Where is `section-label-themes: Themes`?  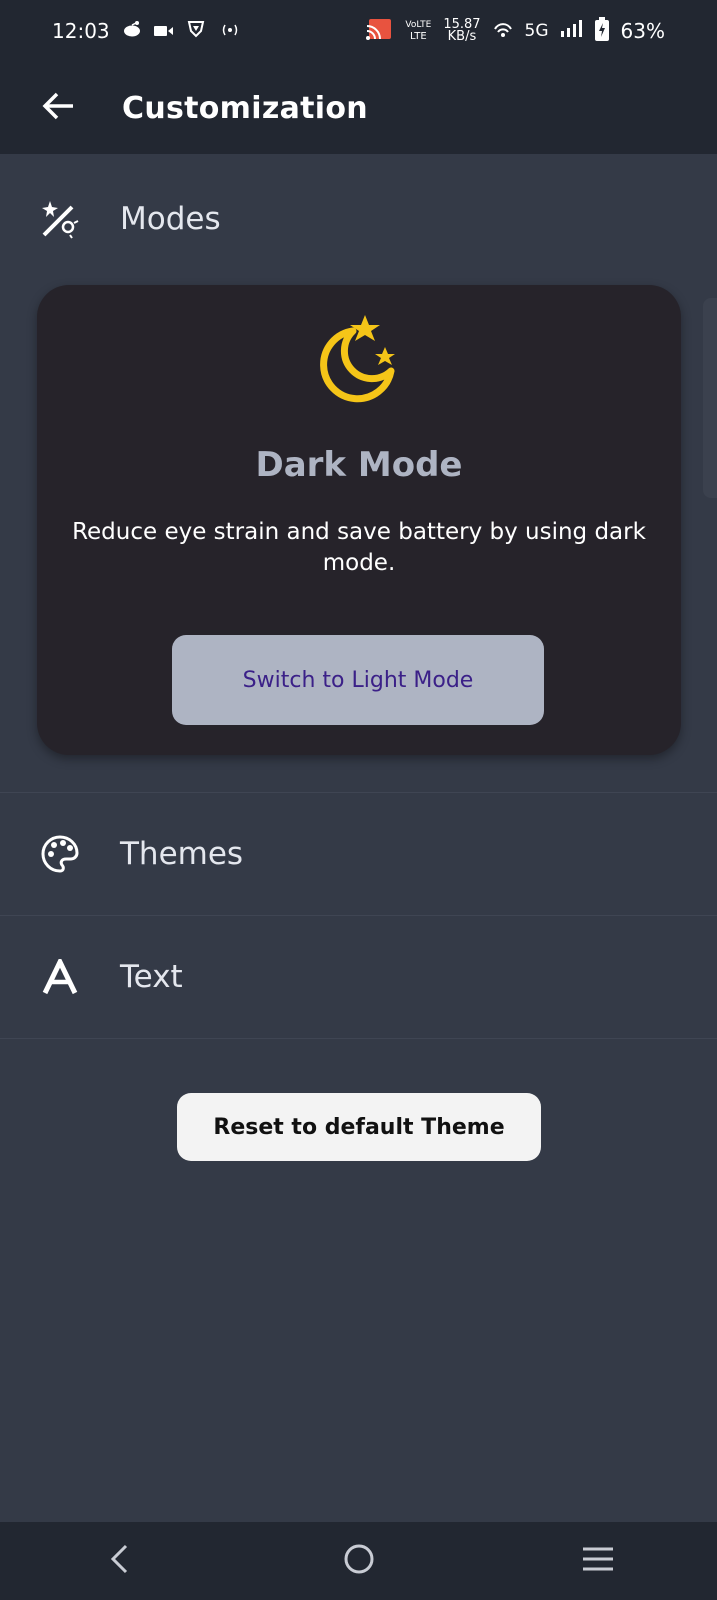 section-label-themes: Themes is located at coordinates (182, 854).